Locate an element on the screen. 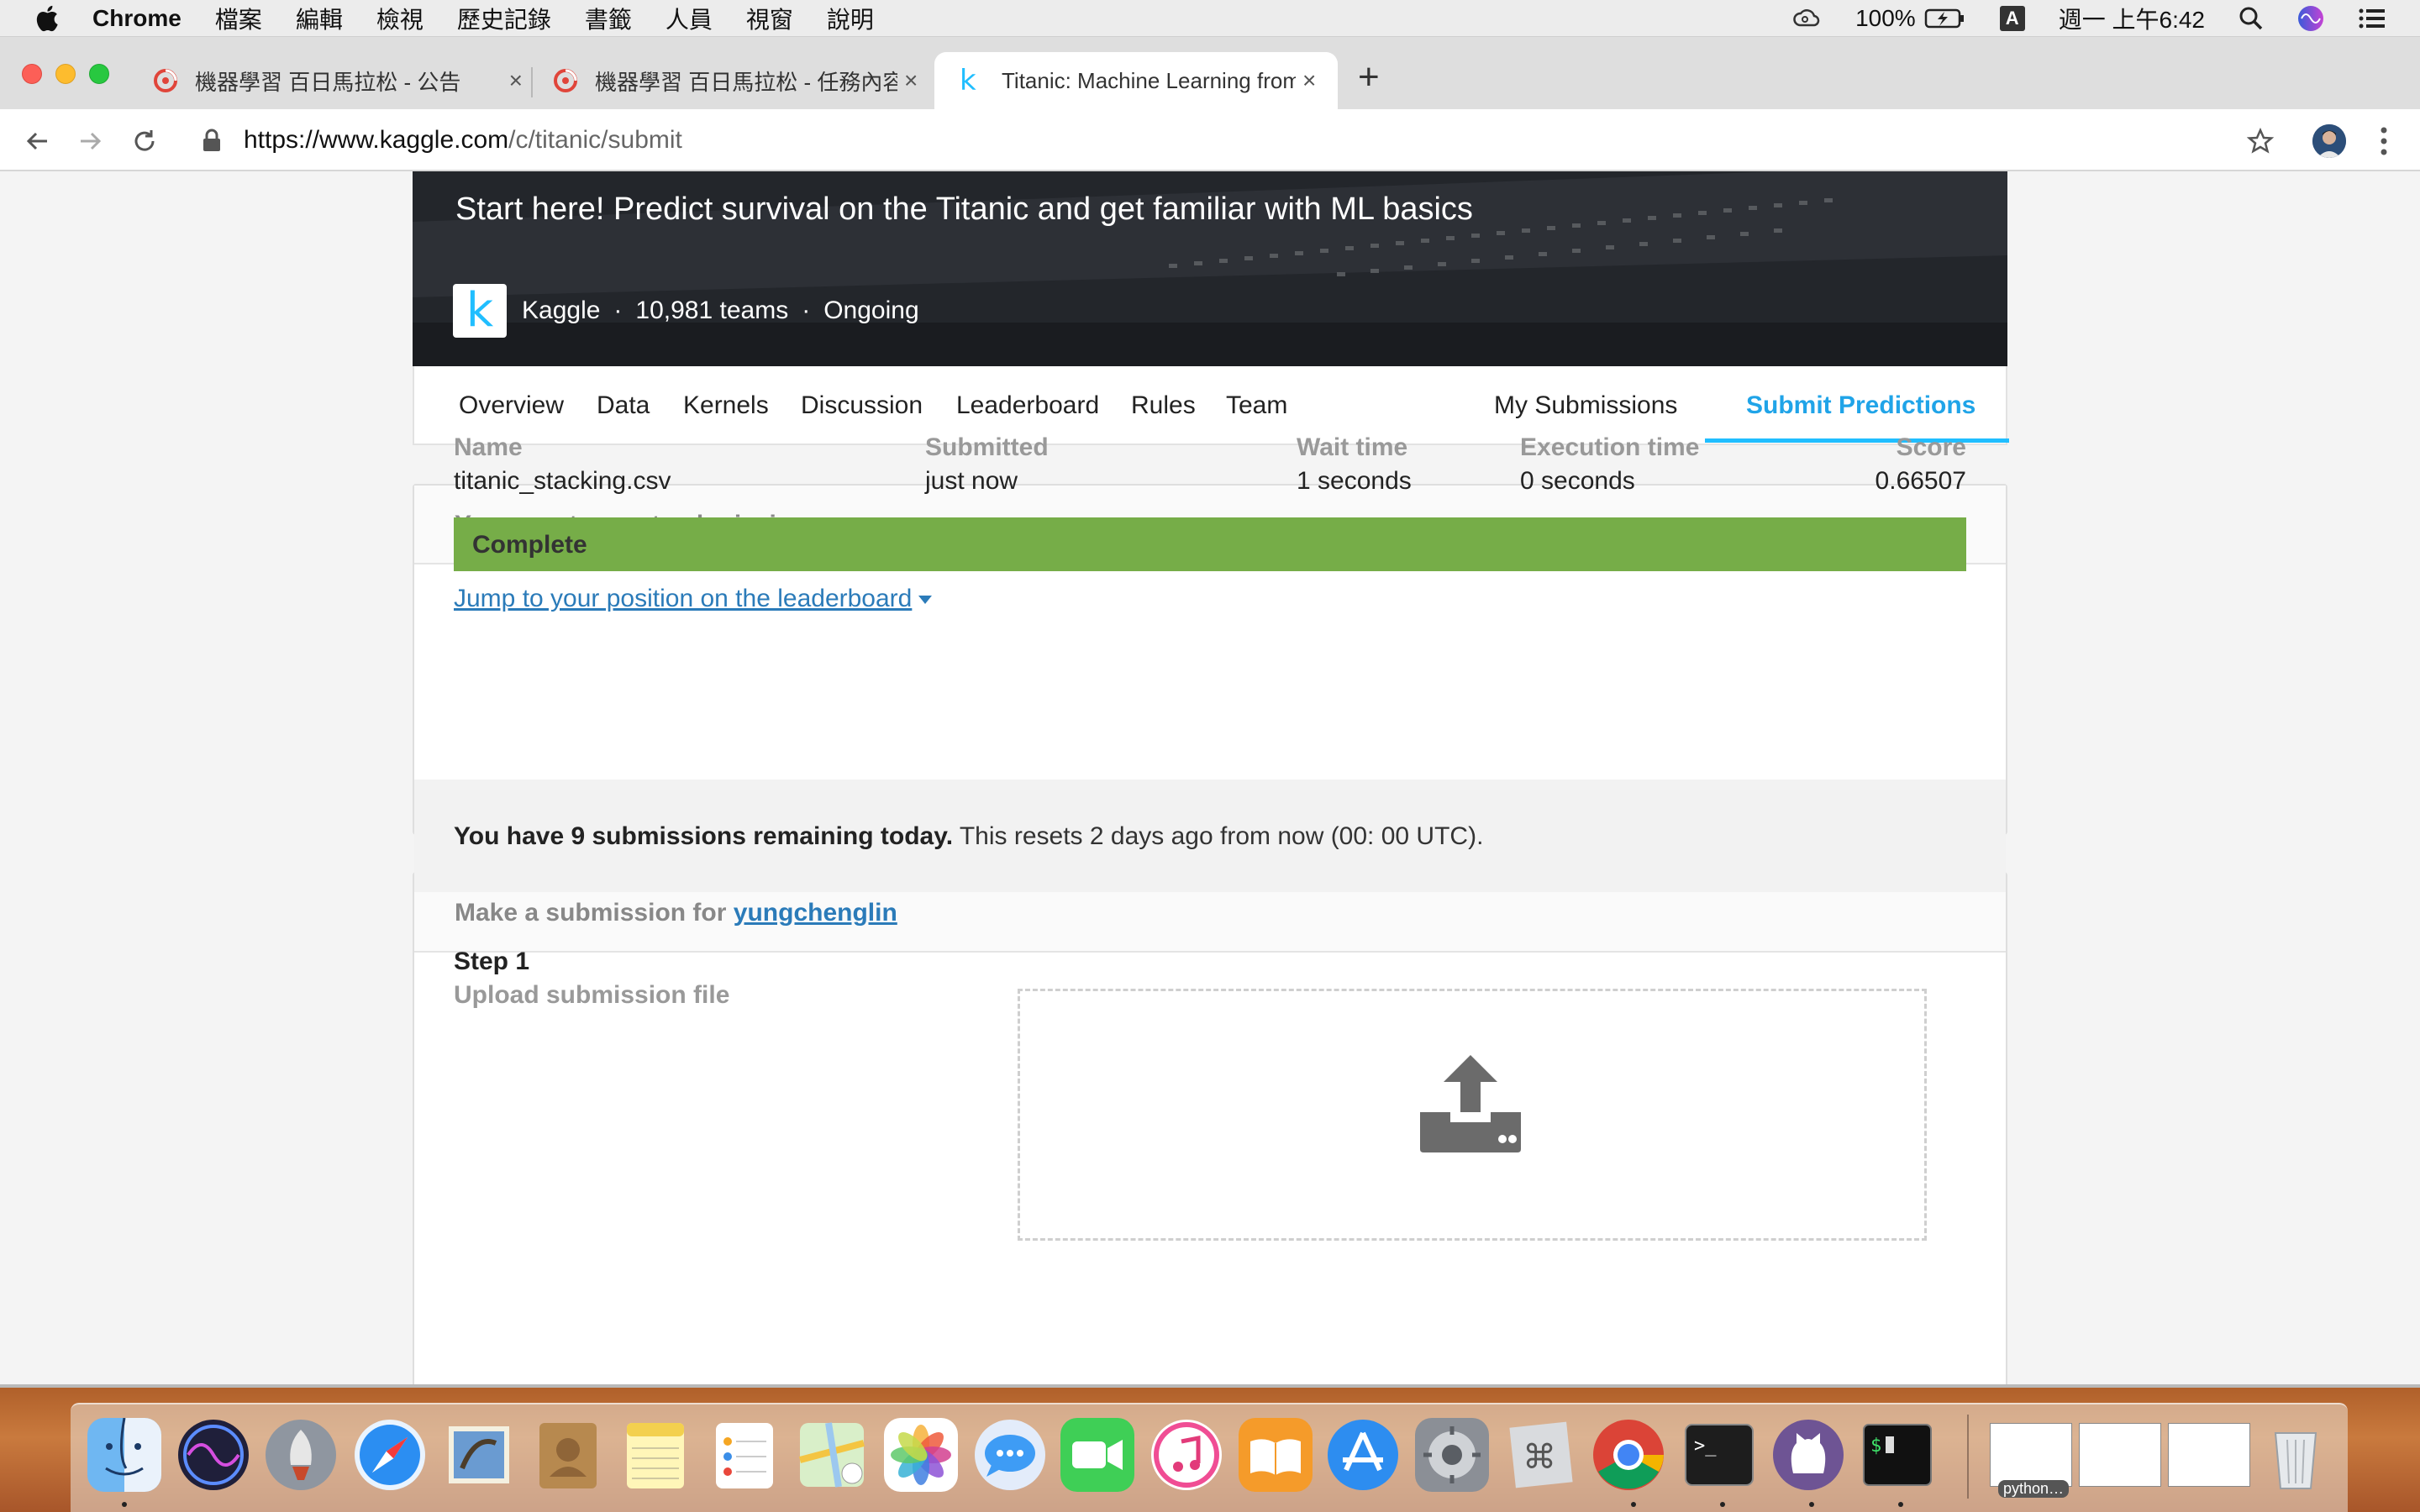 The image size is (2420, 1512). menu-edit: 編輯 is located at coordinates (319, 18).